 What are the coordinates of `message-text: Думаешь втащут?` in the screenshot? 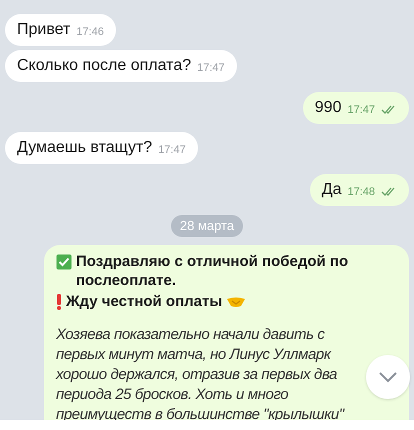 It's located at (84, 148).